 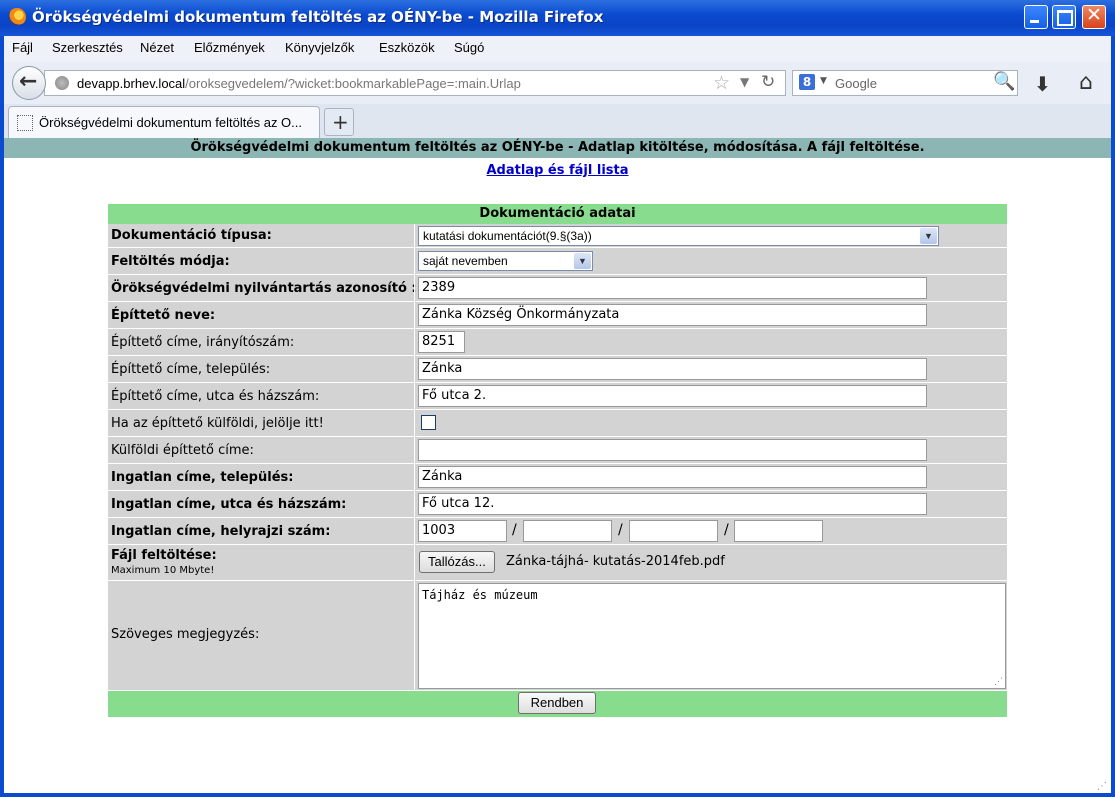 What do you see at coordinates (672, 369) in the screenshot?
I see `builder-city-input: Zánka` at bounding box center [672, 369].